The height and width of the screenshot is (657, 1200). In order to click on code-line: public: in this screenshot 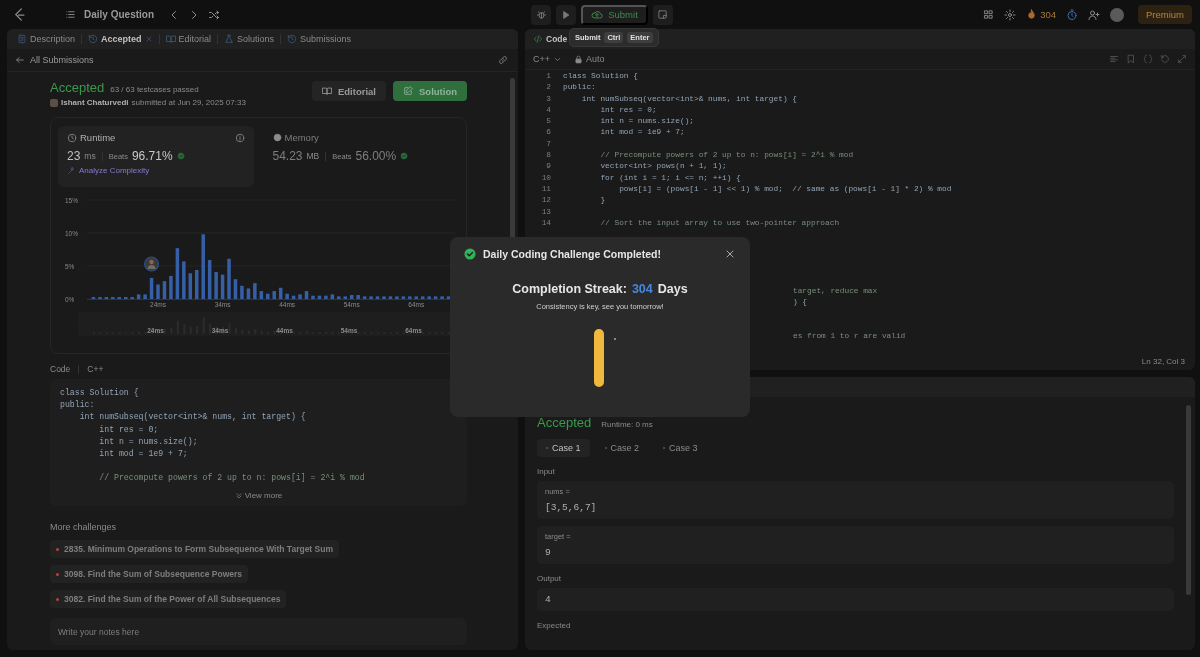, I will do `click(78, 405)`.